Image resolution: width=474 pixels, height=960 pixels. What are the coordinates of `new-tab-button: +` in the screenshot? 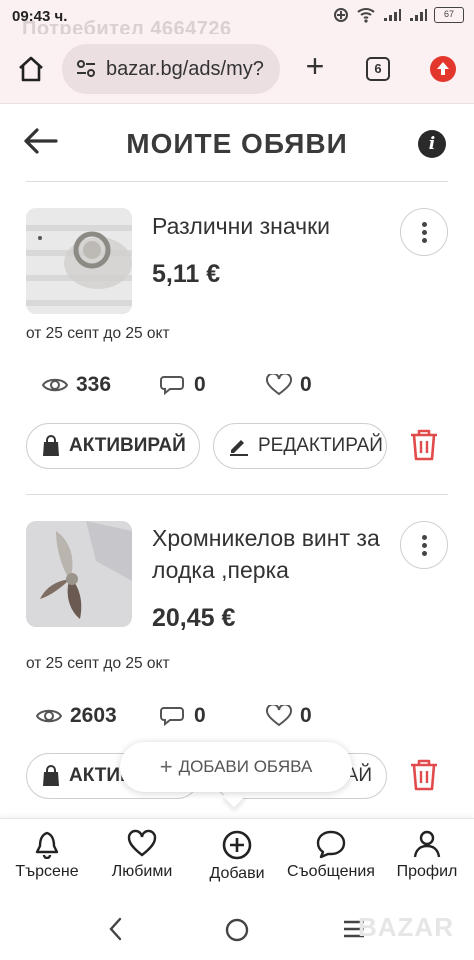 It's located at (315, 67).